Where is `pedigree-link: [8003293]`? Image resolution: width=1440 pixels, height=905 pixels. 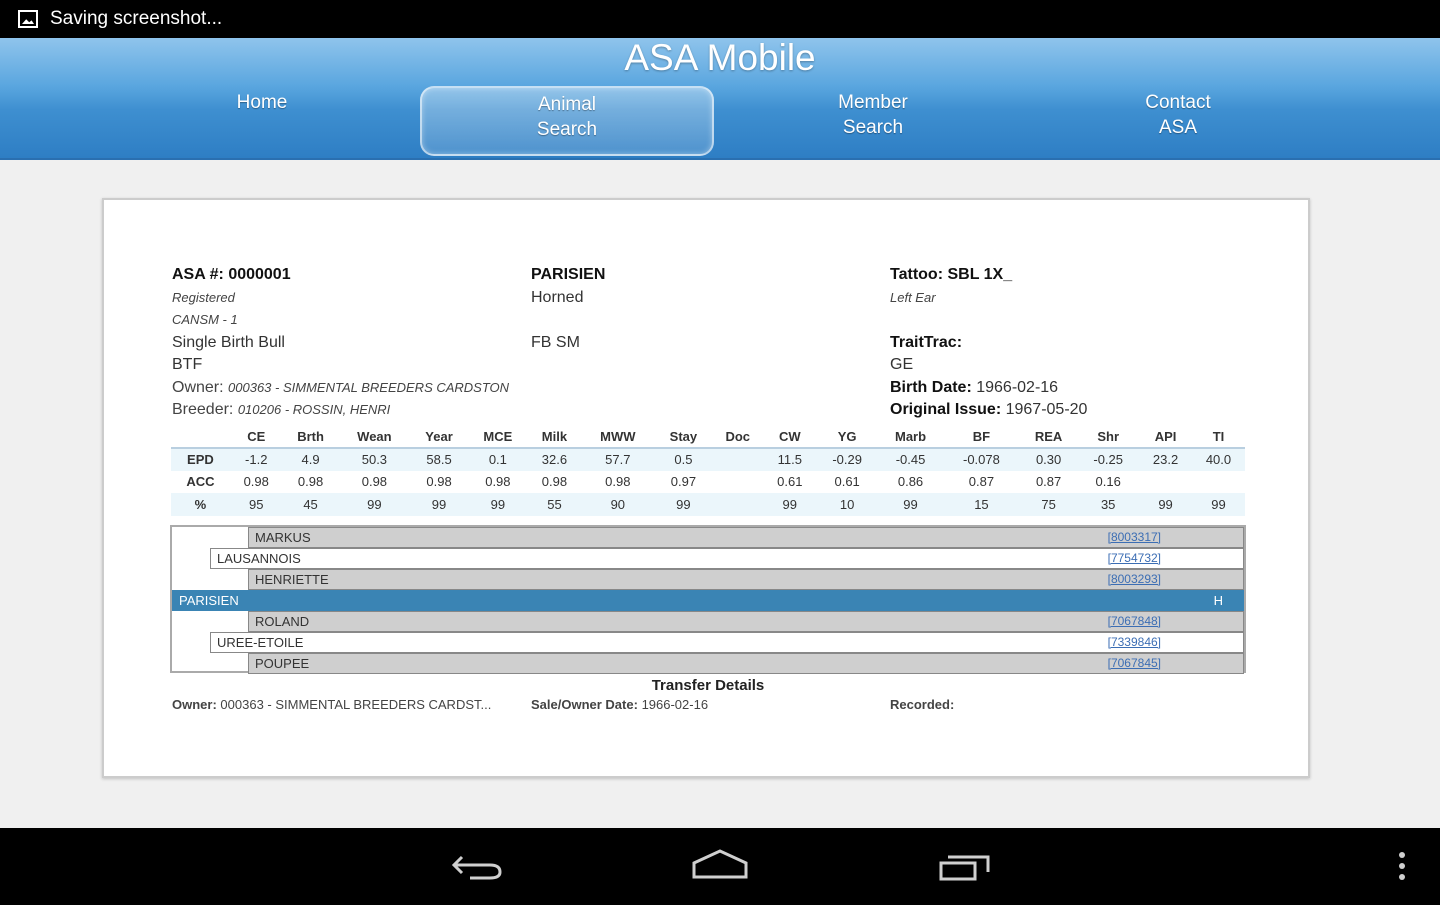
pedigree-link: [8003293] is located at coordinates (1134, 579).